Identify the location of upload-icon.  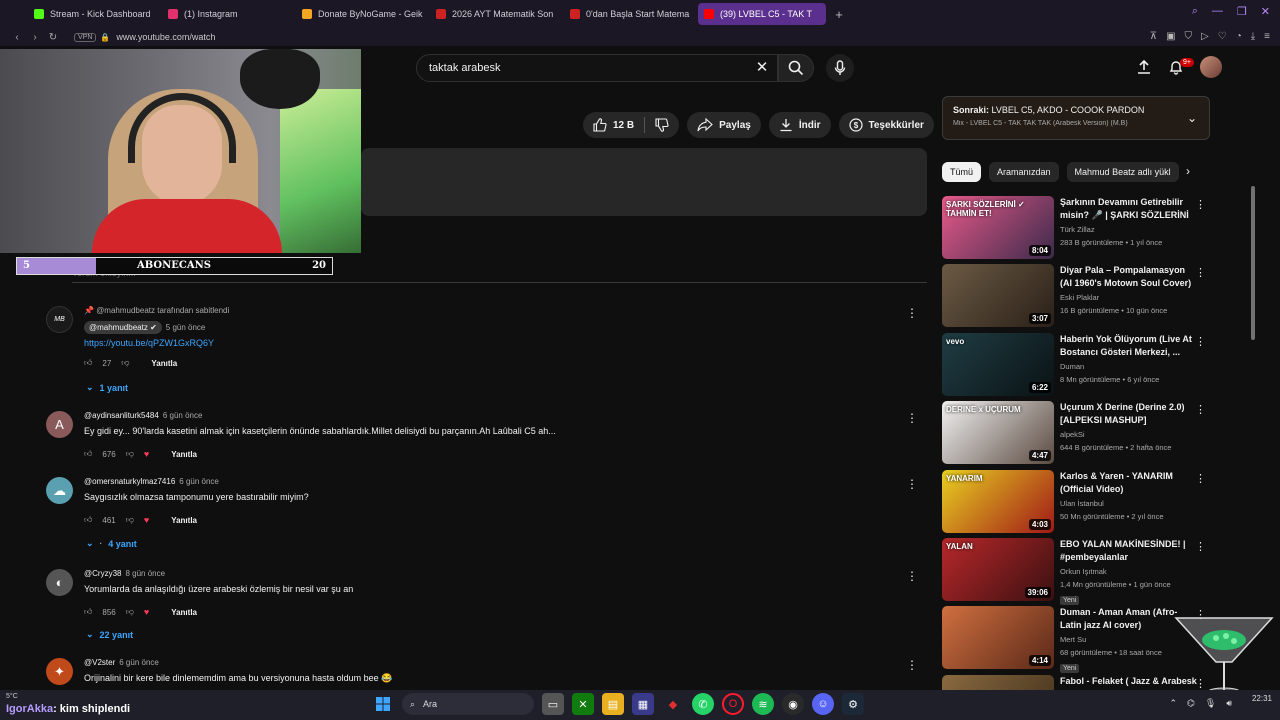
(1144, 67).